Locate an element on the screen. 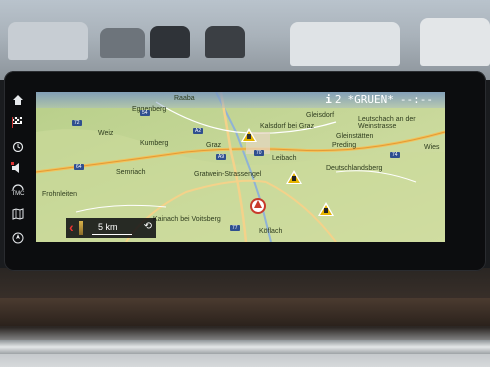 The height and width of the screenshot is (367, 490). speaker-icon is located at coordinates (18, 168).